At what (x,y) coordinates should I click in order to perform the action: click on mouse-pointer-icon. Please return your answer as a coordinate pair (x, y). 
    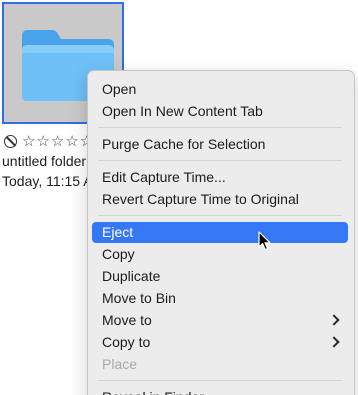
    Looking at the image, I should click on (264, 241).